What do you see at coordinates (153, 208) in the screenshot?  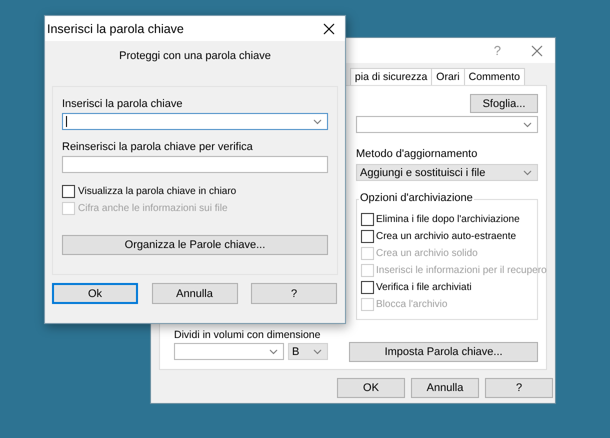 I see `checkbox-label: Cifra anche le informazioni sui file` at bounding box center [153, 208].